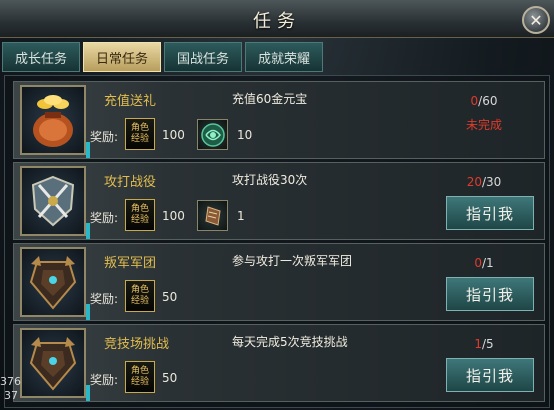  I want to click on gold-sack-icon, so click(53, 120).